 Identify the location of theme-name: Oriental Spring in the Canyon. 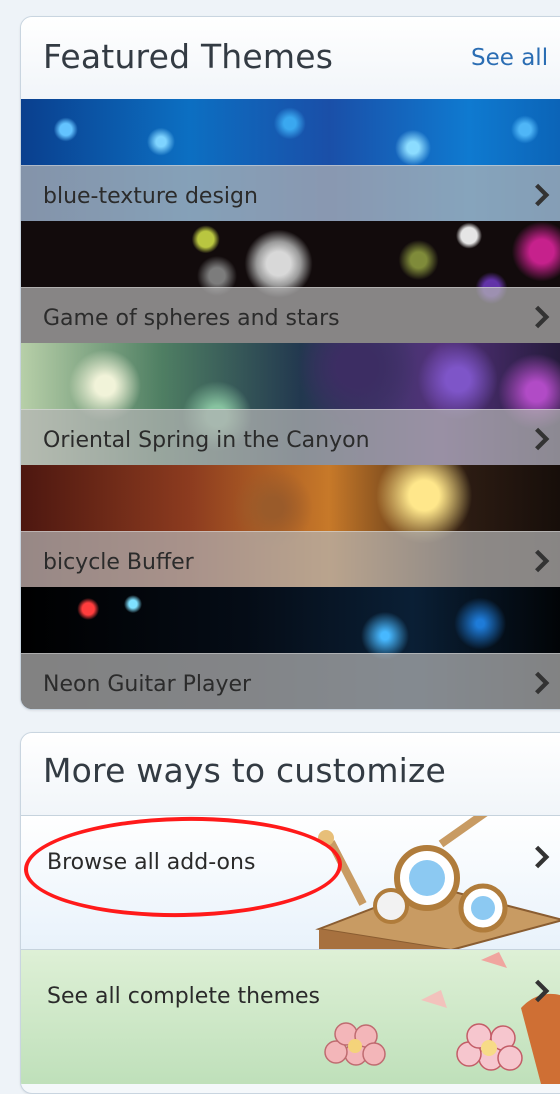
(206, 440).